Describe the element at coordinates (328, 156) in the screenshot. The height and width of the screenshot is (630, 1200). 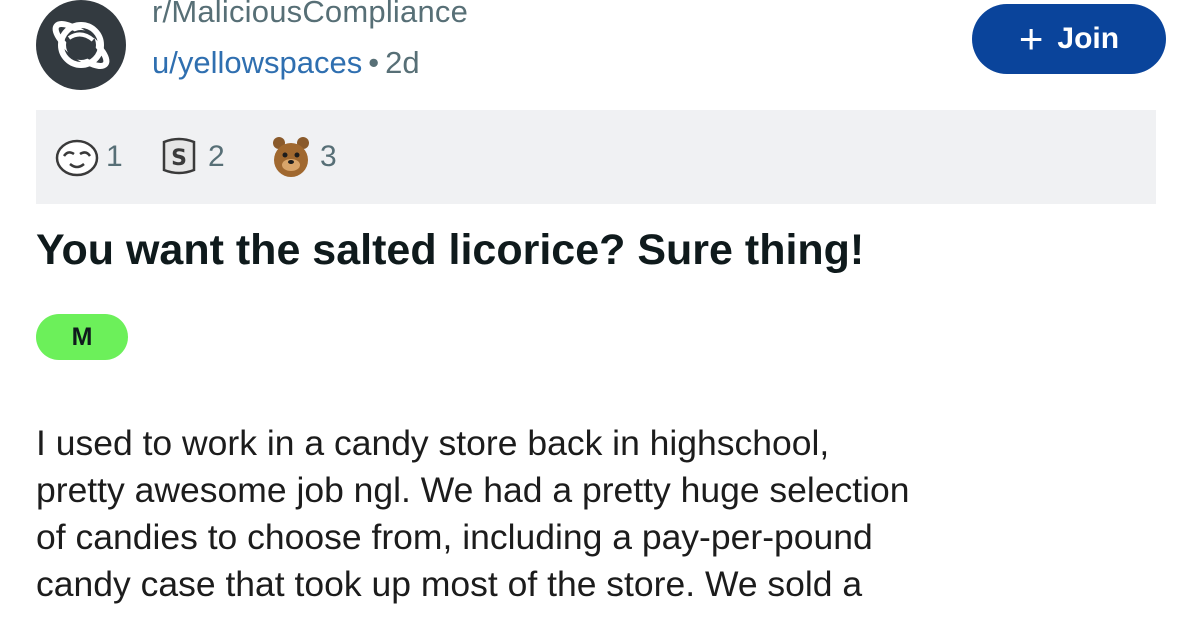
I see `award-count: 3` at that location.